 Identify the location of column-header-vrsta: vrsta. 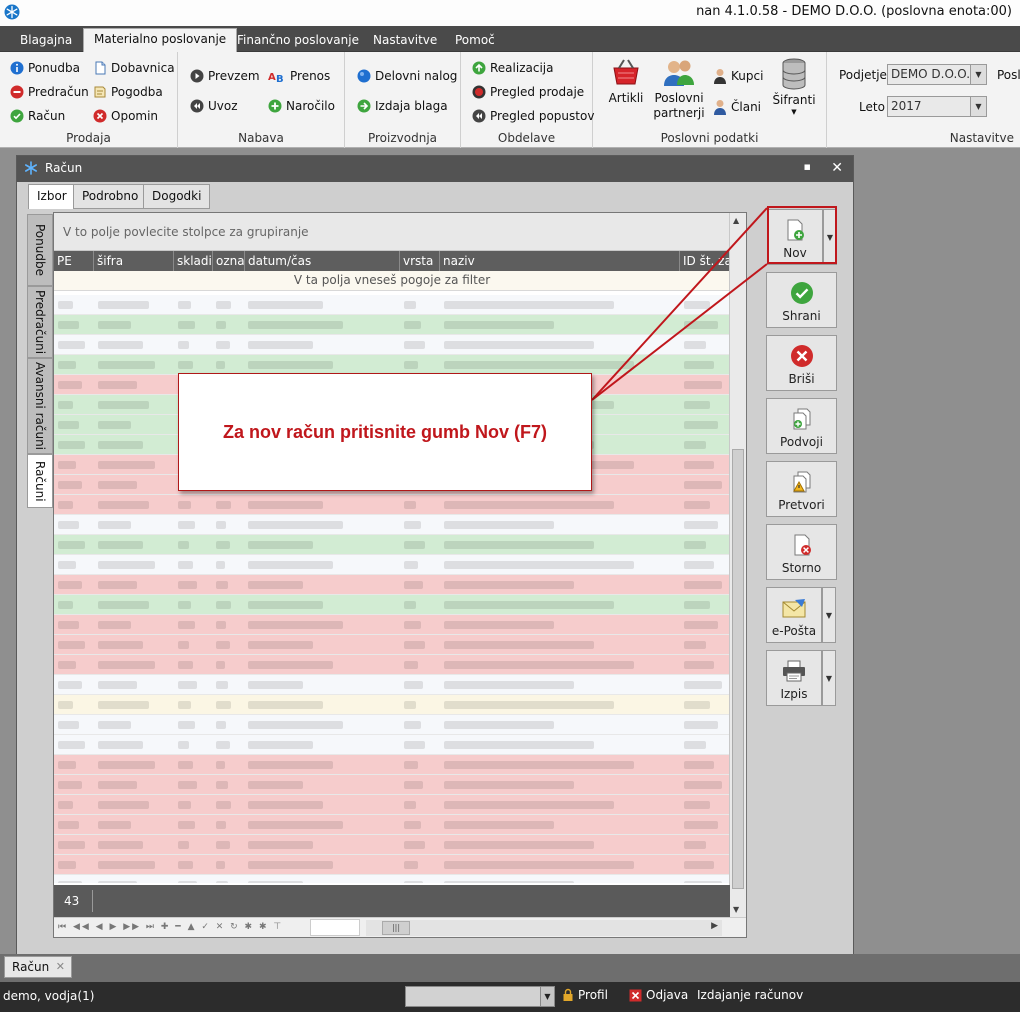
(420, 261).